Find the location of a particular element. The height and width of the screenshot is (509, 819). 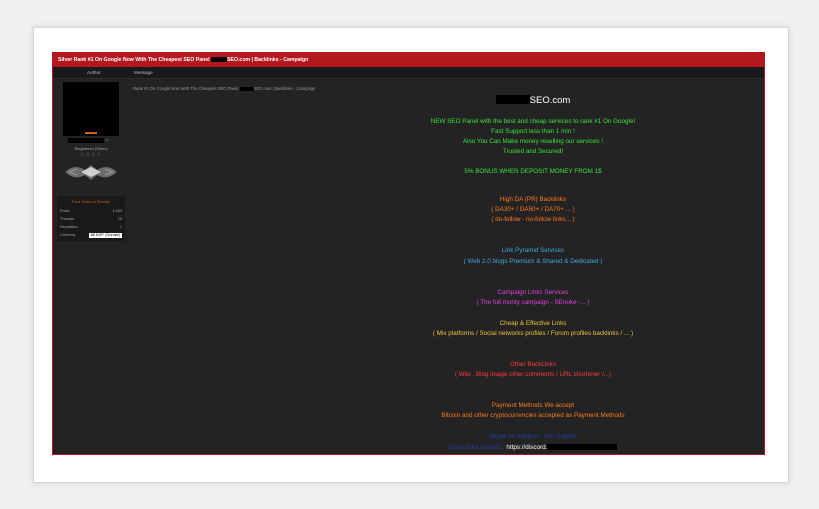

link-prefix: Discord for contact : is located at coordinates (476, 447).